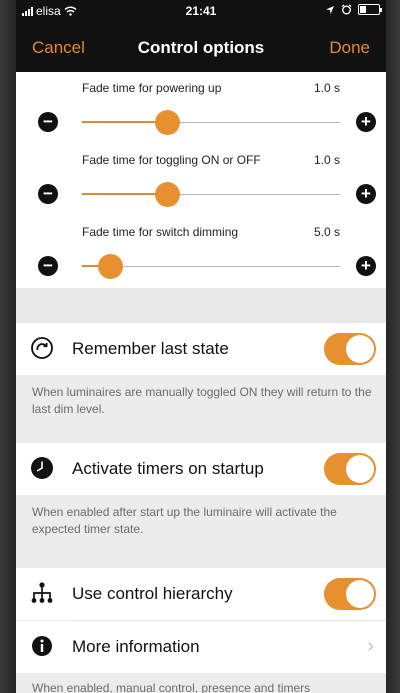 Image resolution: width=400 pixels, height=693 pixels. Describe the element at coordinates (201, 252) in the screenshot. I see `slider-row-switch-dimming: Fade time for switch dimming 5.0 s − +` at that location.